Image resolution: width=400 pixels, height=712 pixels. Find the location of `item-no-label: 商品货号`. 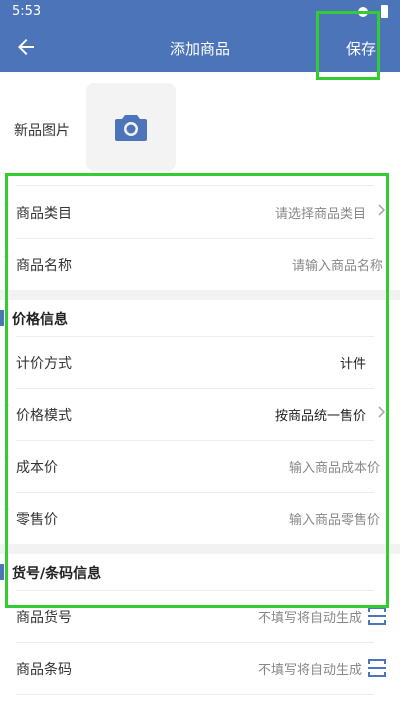

item-no-label: 商品货号 is located at coordinates (44, 618).